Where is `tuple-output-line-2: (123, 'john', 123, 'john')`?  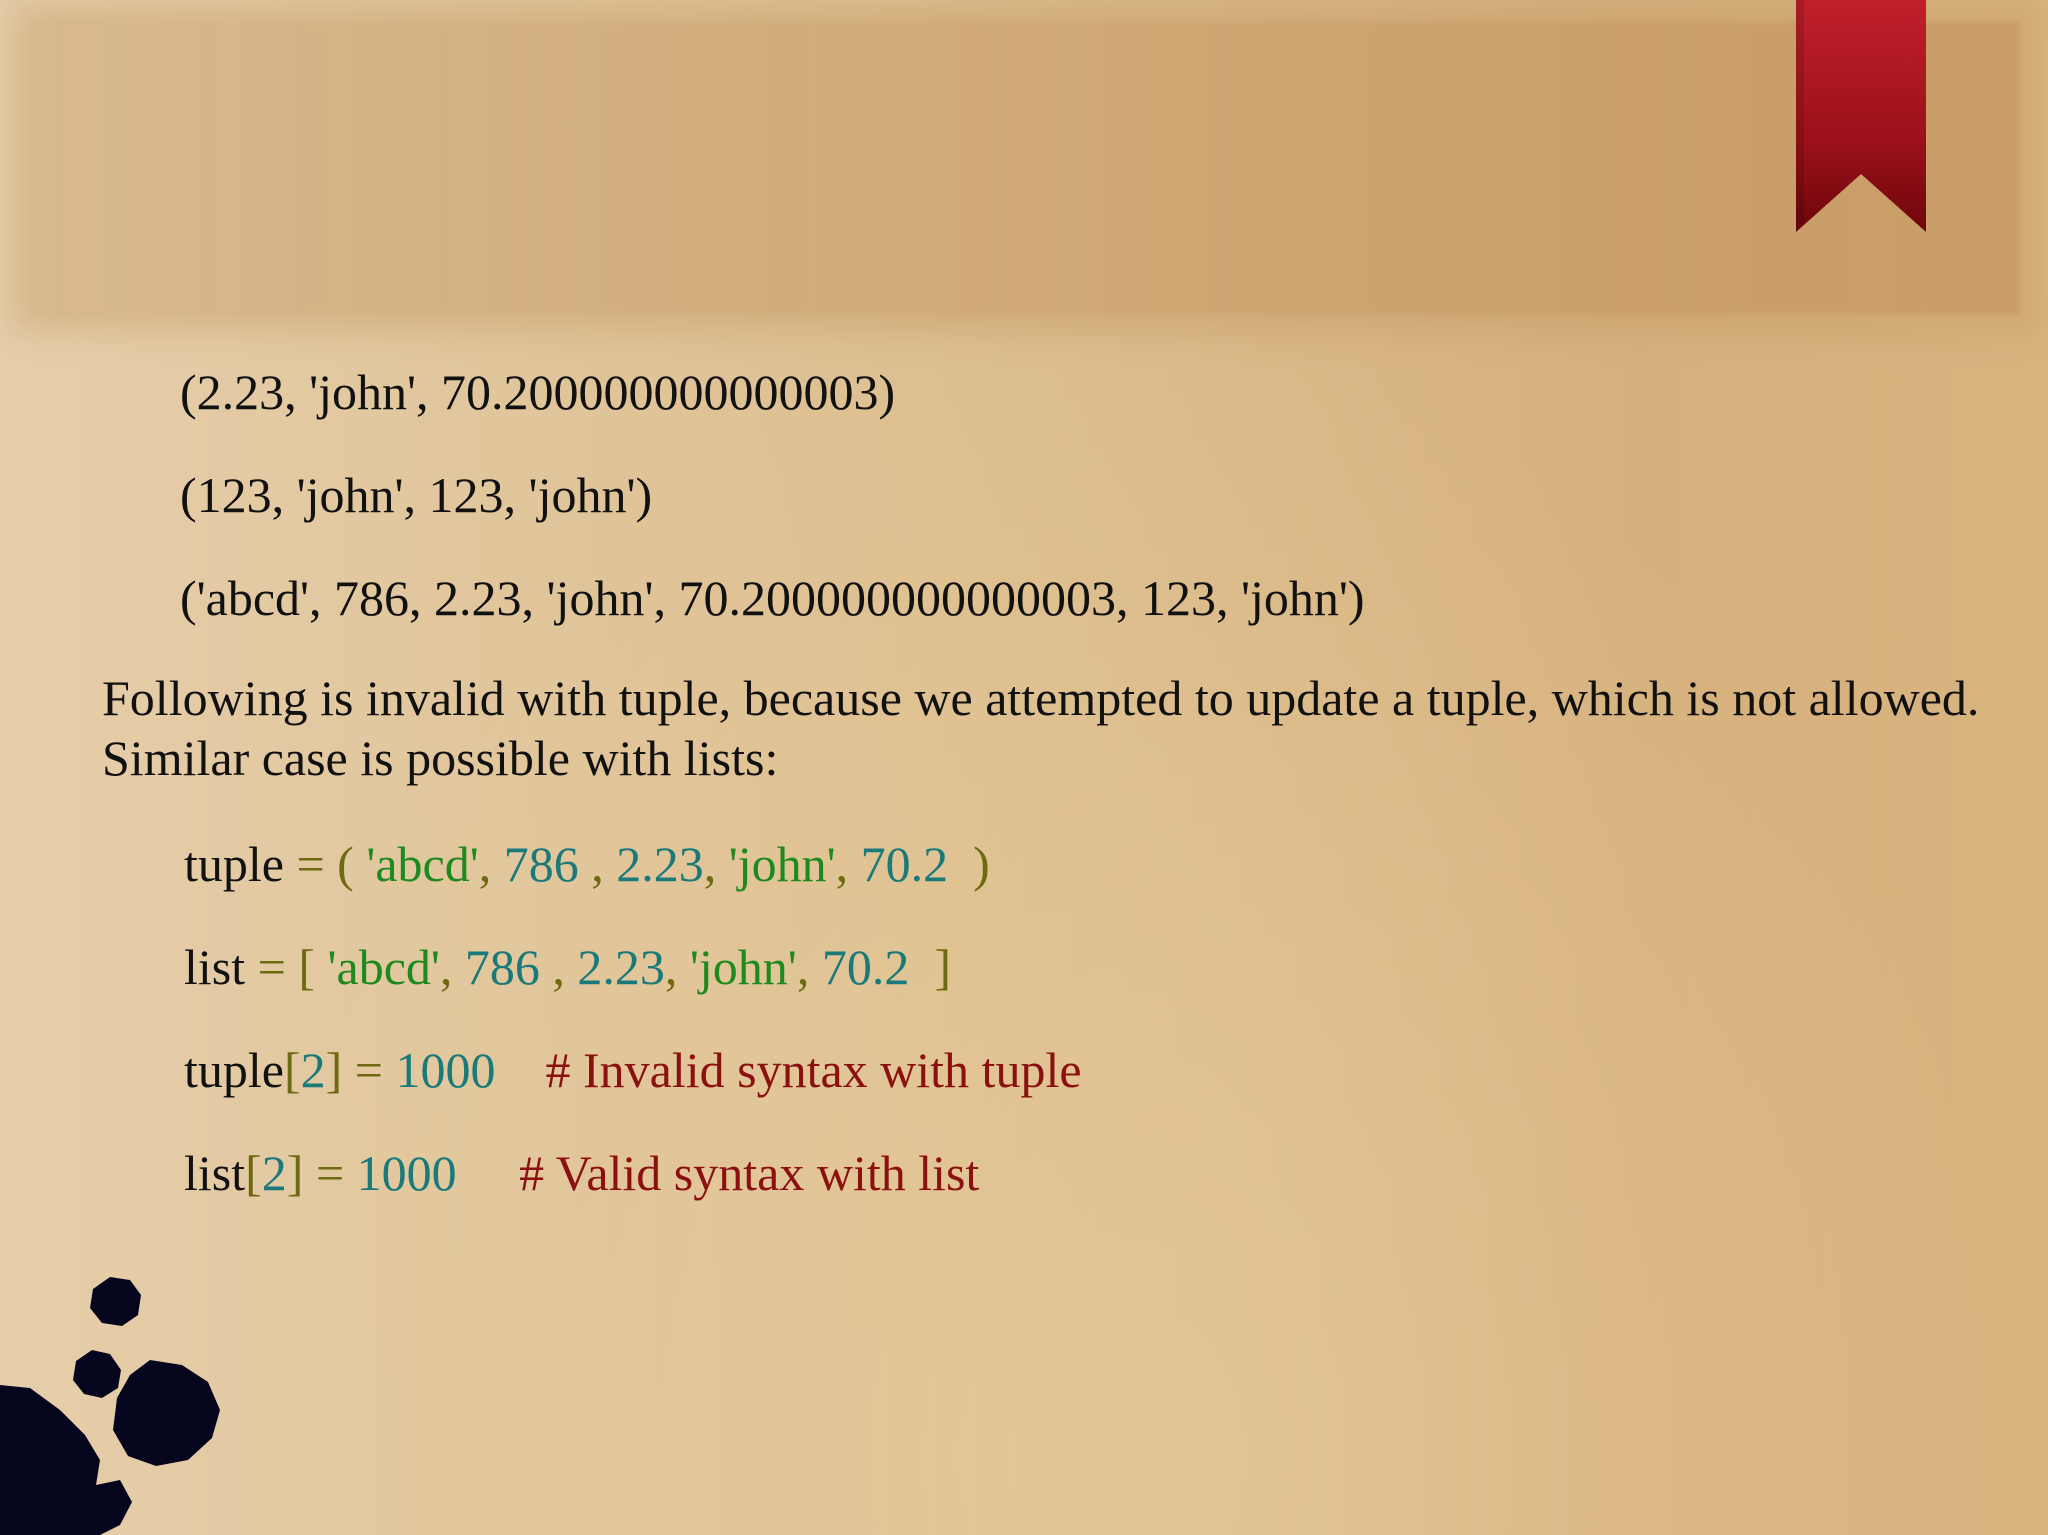 tuple-output-line-2: (123, 'john', 123, 'john') is located at coordinates (416, 495).